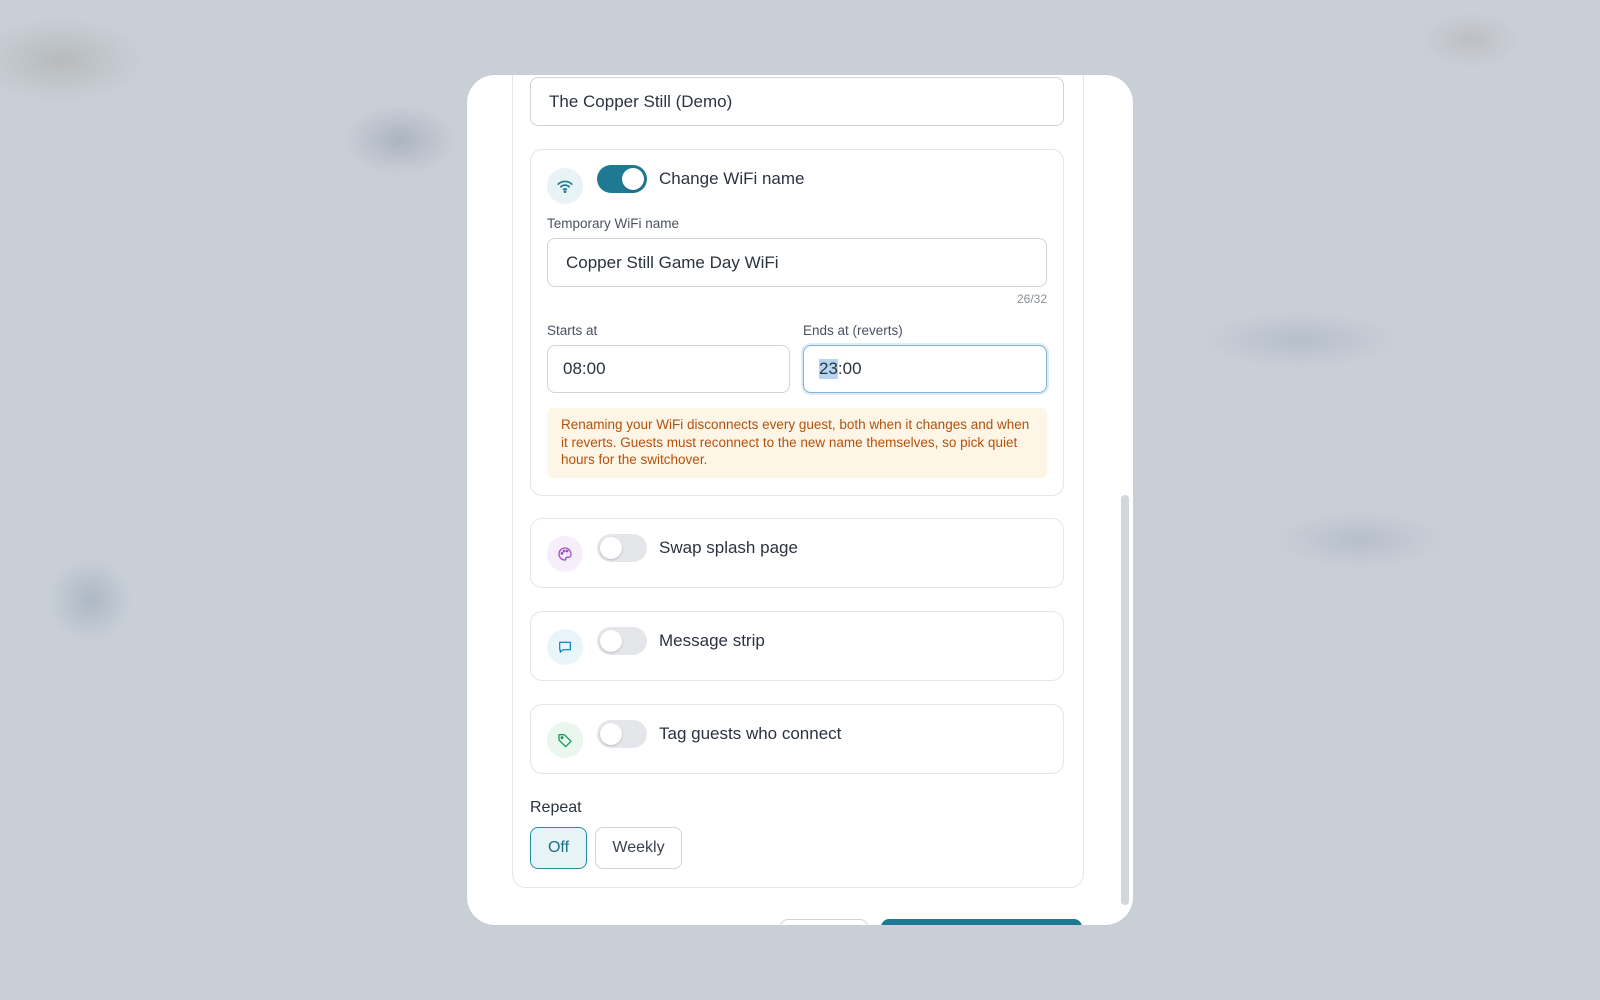 The width and height of the screenshot is (1600, 1000). Describe the element at coordinates (828, 369) in the screenshot. I see `ends-at-selected-hours: 23` at that location.